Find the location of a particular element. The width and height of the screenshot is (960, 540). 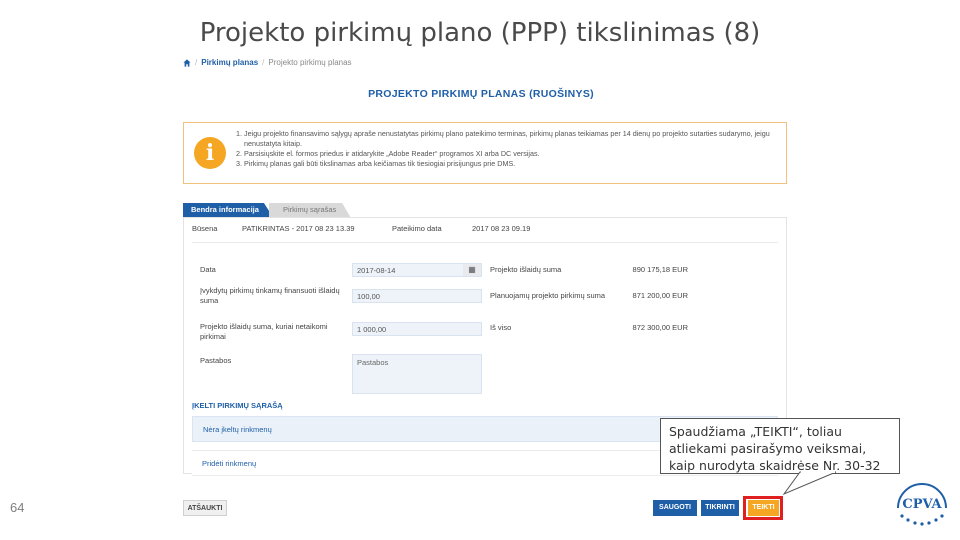

callout-pointer is located at coordinates (809, 483).